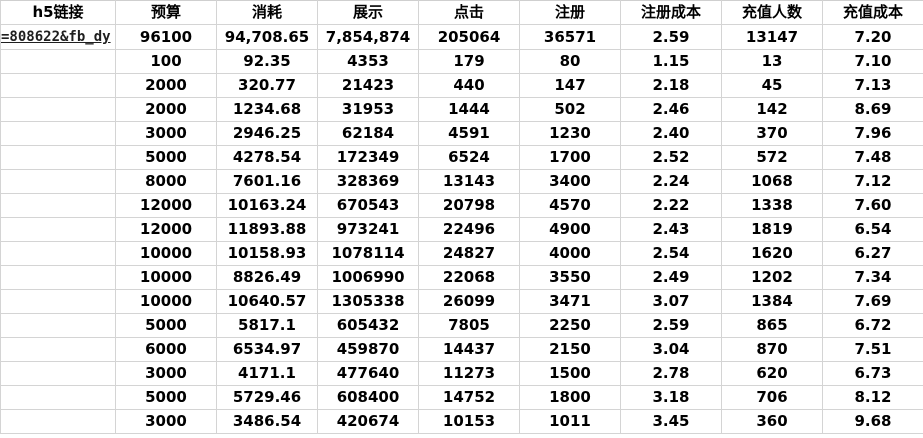  Describe the element at coordinates (570, 61) in the screenshot. I see `cell-registrations: 80` at that location.